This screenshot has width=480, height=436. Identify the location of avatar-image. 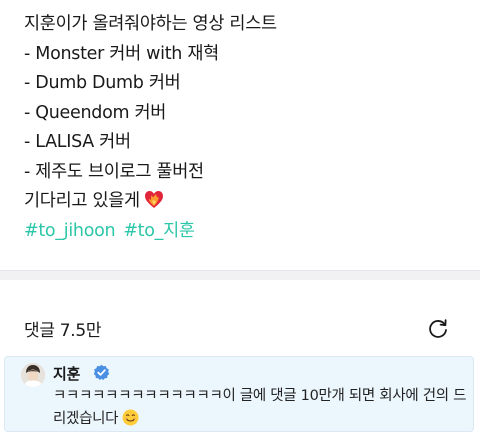
(33, 375).